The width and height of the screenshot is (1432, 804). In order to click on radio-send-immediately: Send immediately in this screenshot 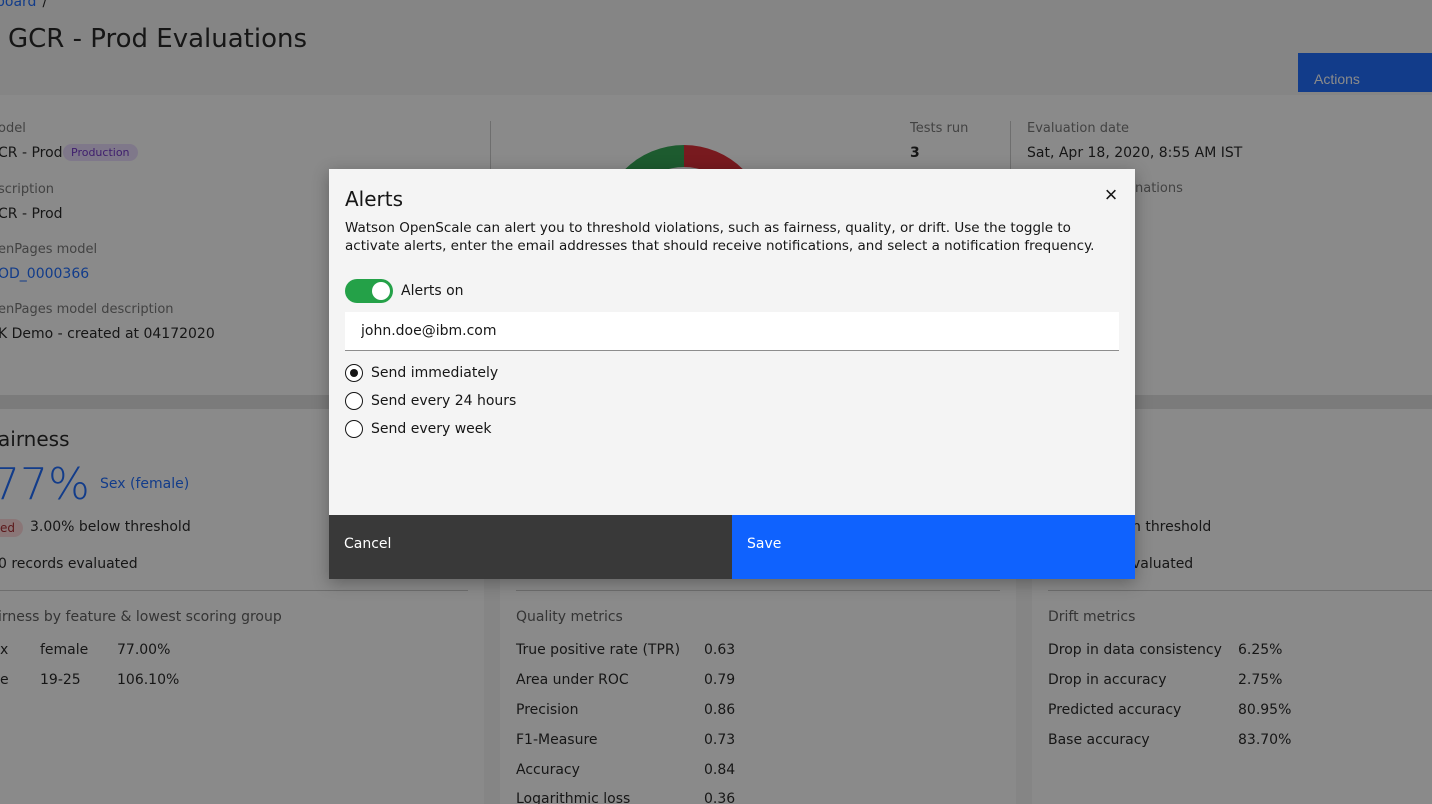, I will do `click(430, 373)`.